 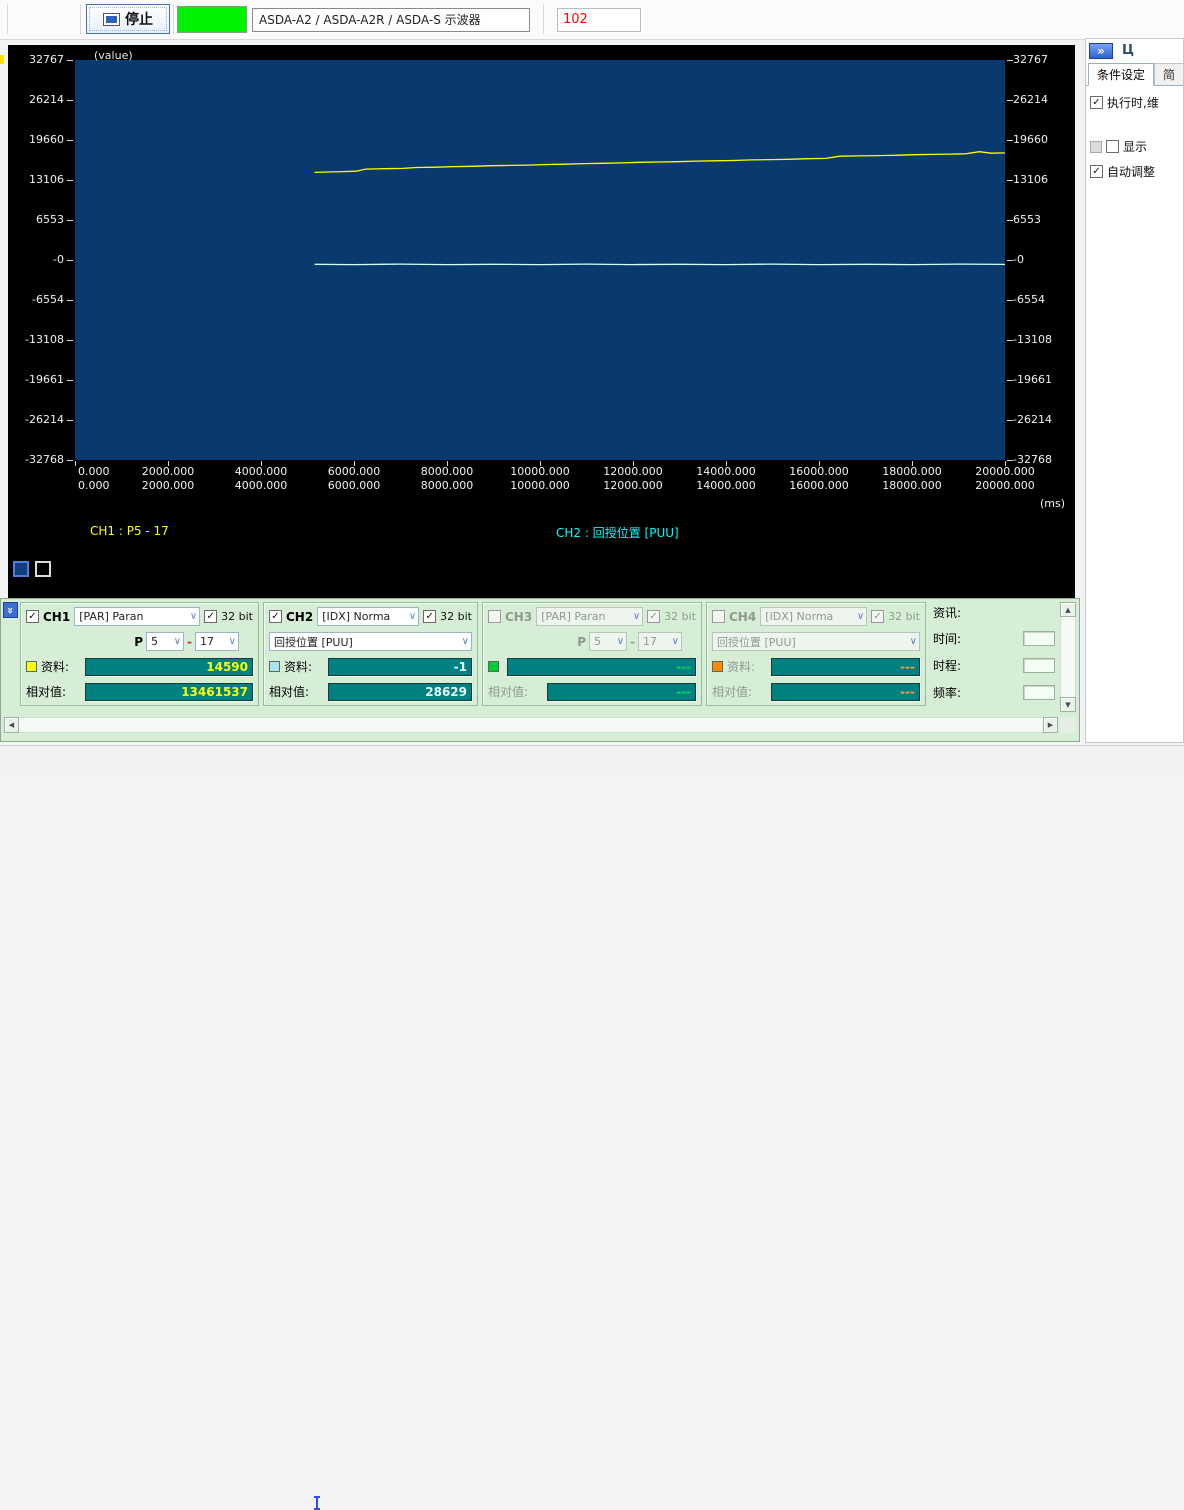 I want to click on ch4-source-select: 回授位置 [PUU] ∨, so click(x=816, y=641).